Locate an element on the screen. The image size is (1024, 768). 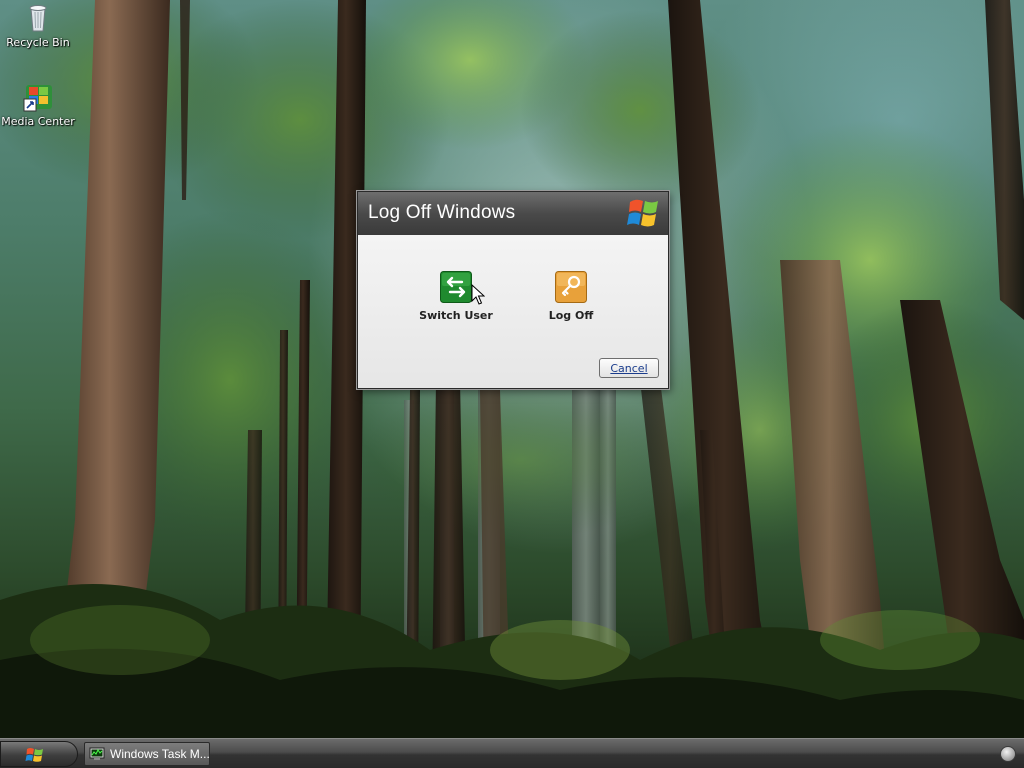
windows-xp-logo-icon is located at coordinates (642, 213).